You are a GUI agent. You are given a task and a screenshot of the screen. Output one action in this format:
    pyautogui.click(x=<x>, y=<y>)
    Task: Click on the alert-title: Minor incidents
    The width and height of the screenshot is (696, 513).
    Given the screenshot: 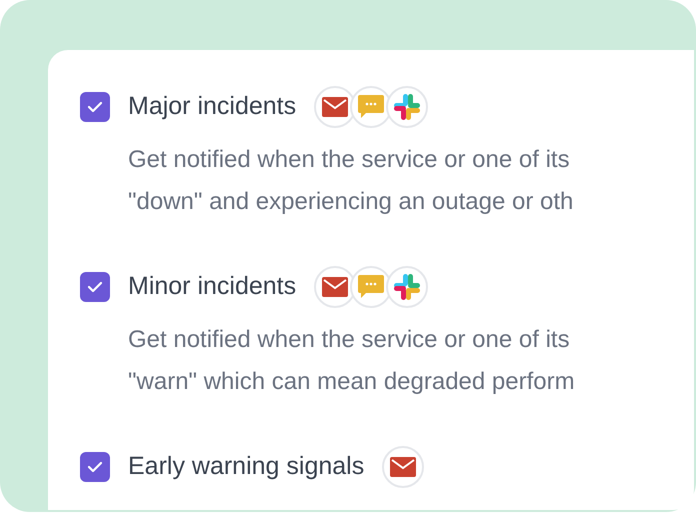 What is the action you would take?
    pyautogui.click(x=212, y=286)
    